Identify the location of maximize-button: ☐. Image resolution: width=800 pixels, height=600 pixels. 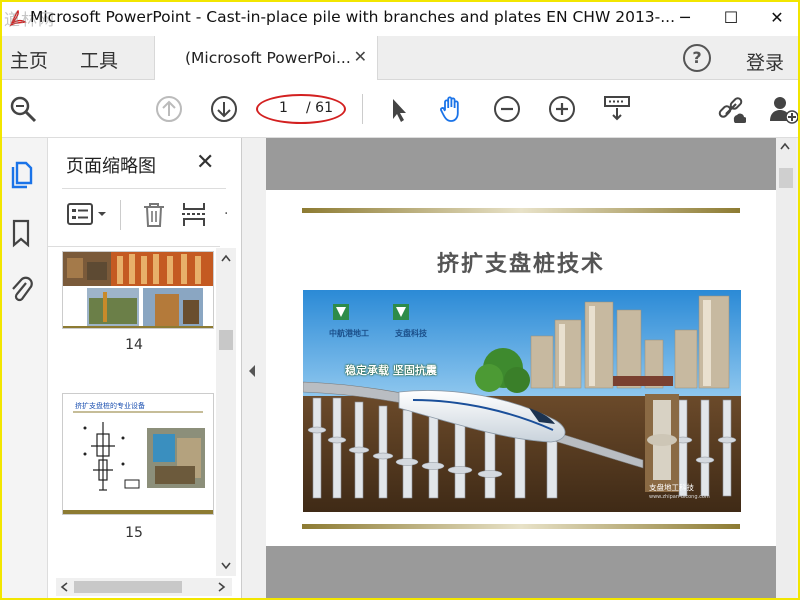
(731, 17).